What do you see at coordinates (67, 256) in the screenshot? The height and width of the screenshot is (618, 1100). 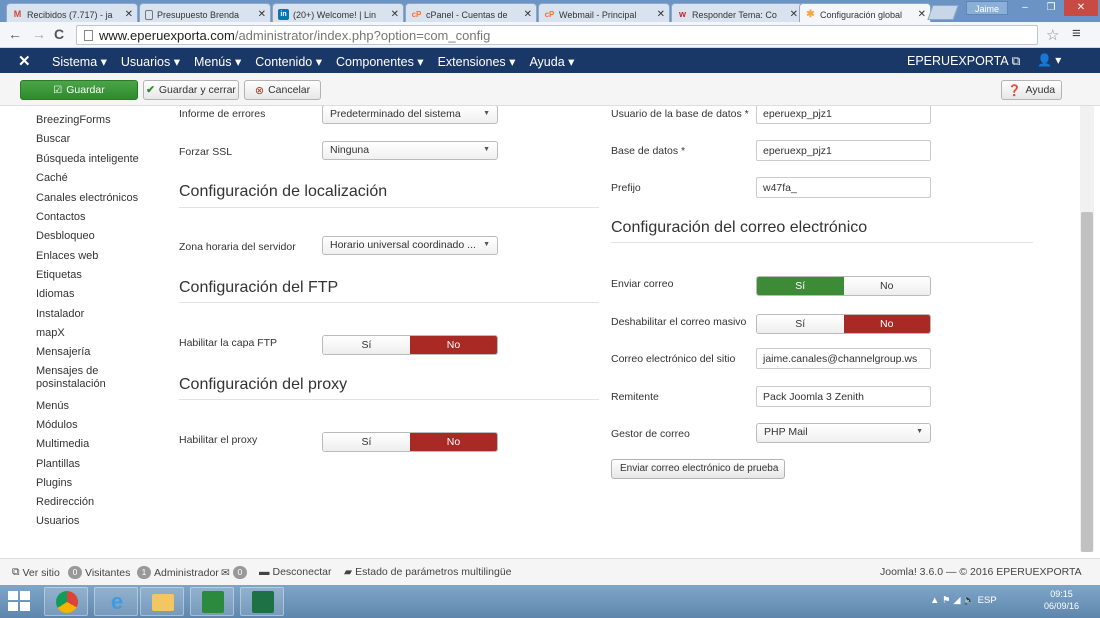 I see `sidebar-item-enlaces-web: Enlaces web` at bounding box center [67, 256].